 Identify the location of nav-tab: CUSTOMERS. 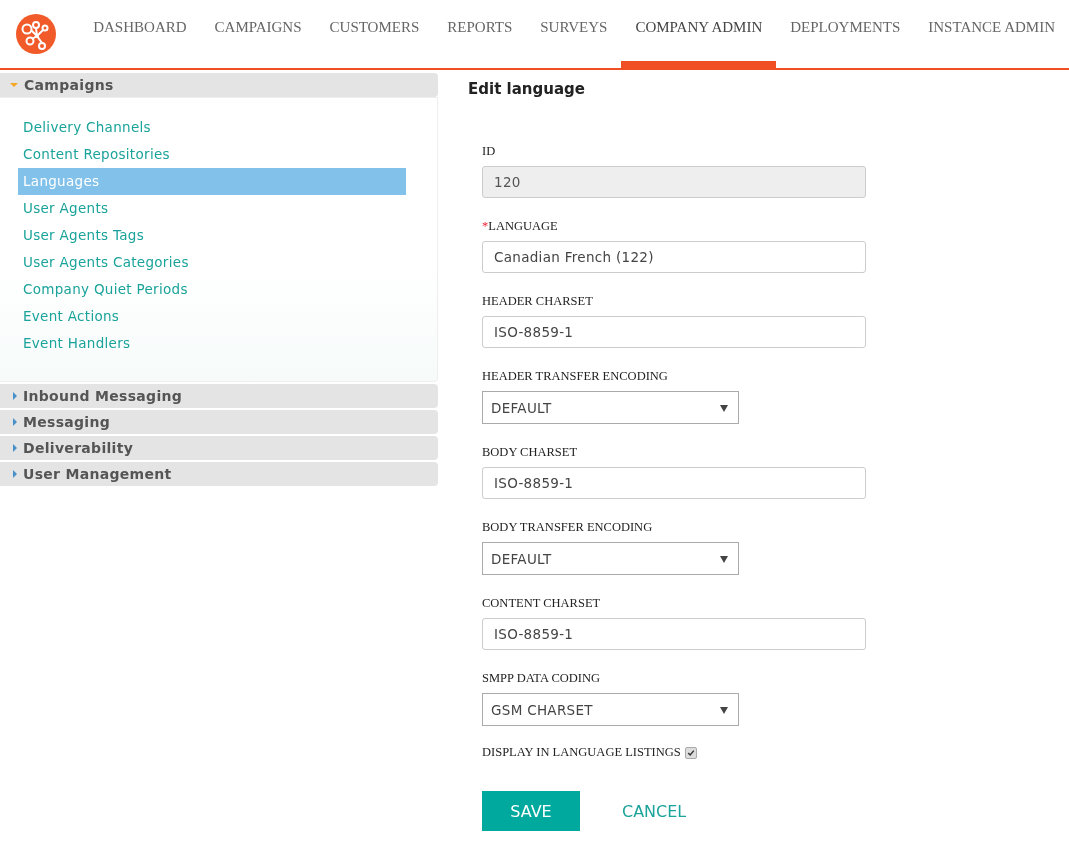
(374, 34).